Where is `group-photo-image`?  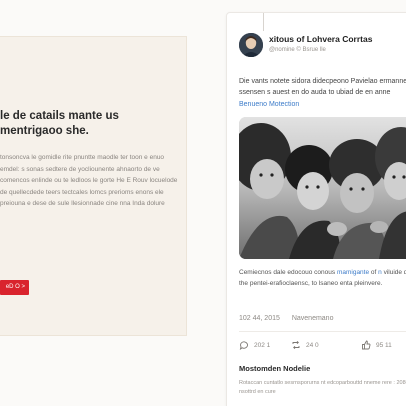
group-photo-image is located at coordinates (322, 188).